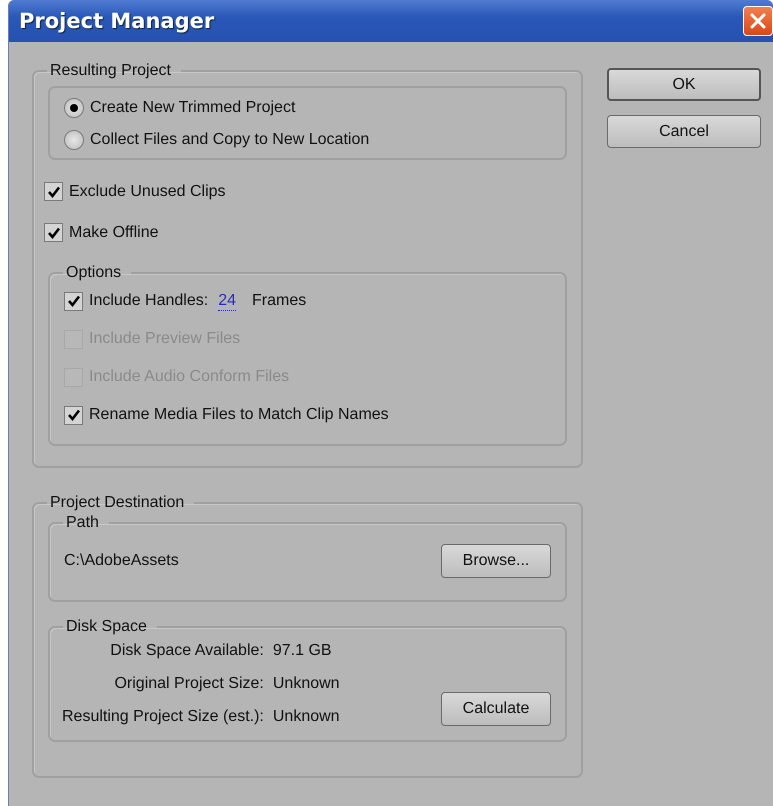  Describe the element at coordinates (147, 191) in the screenshot. I see `checkbox-label: Exclude Unused Clips` at that location.